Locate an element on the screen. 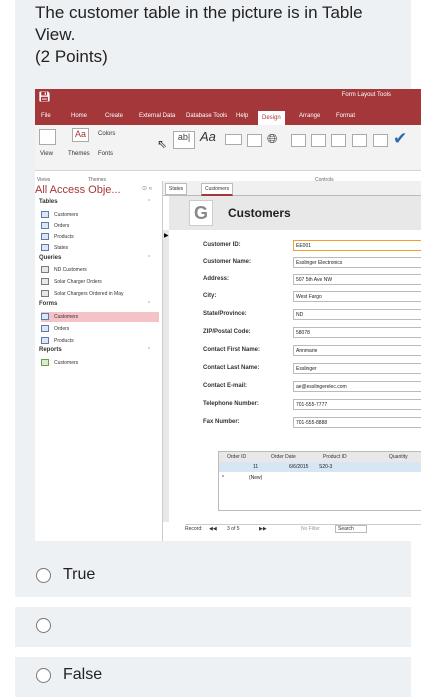 This screenshot has width=426, height=700. nav-section-forms: Forms is located at coordinates (48, 304).